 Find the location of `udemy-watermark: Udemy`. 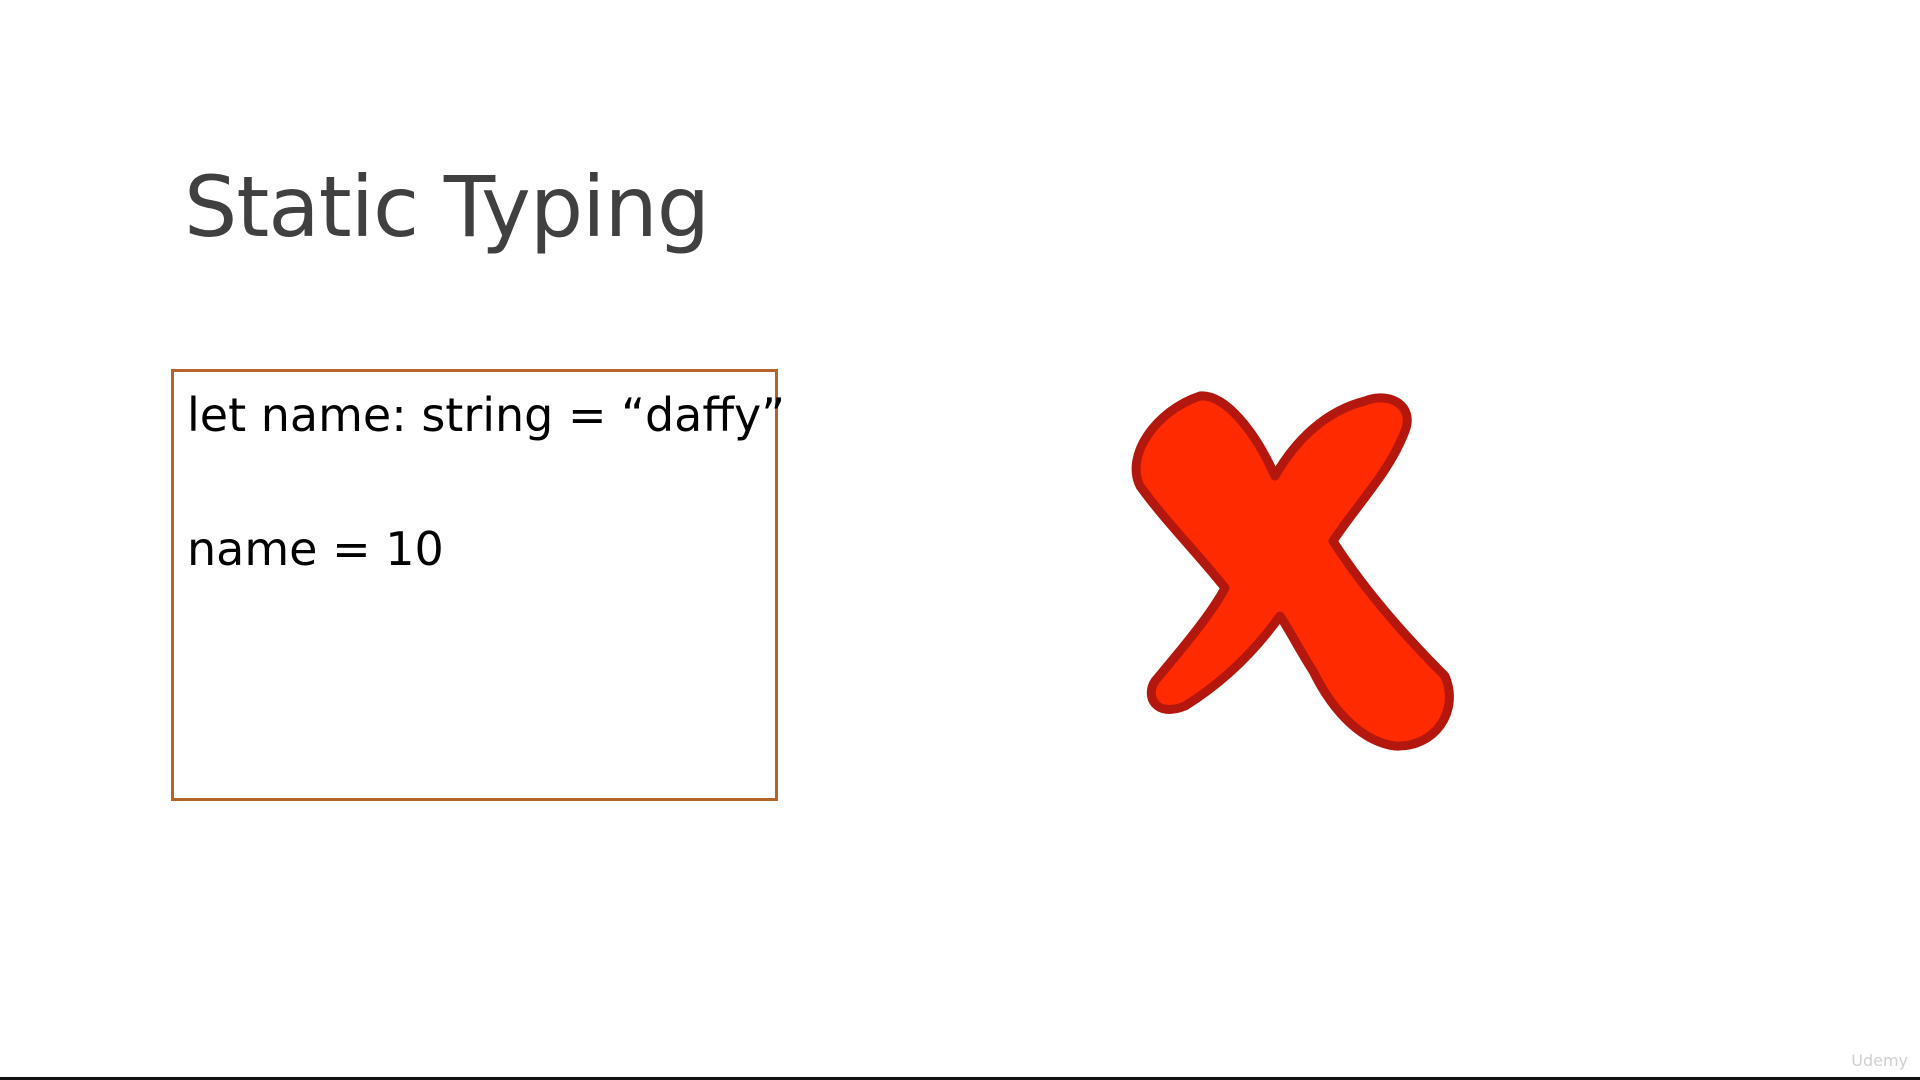

udemy-watermark: Udemy is located at coordinates (1879, 1060).